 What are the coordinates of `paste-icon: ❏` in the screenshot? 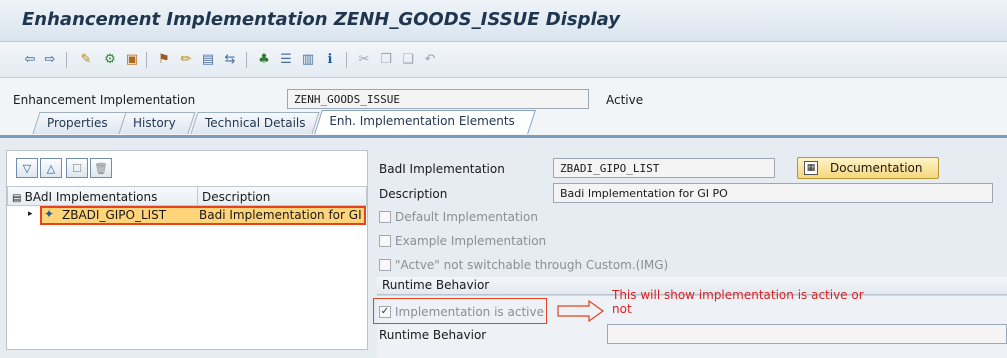 It's located at (408, 59).